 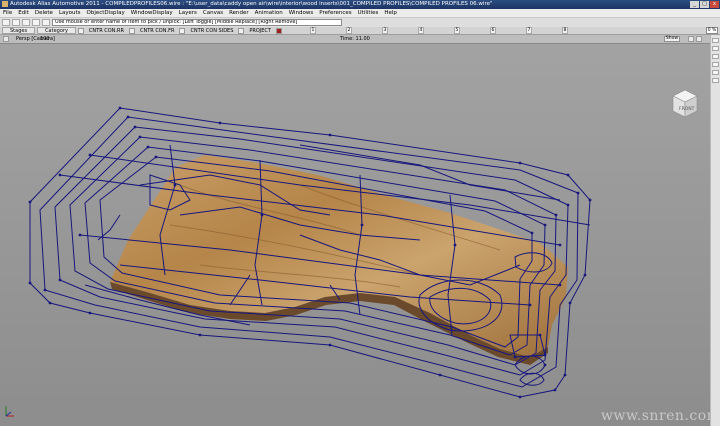 I want to click on axis-indicator-icon, so click(x=9, y=411).